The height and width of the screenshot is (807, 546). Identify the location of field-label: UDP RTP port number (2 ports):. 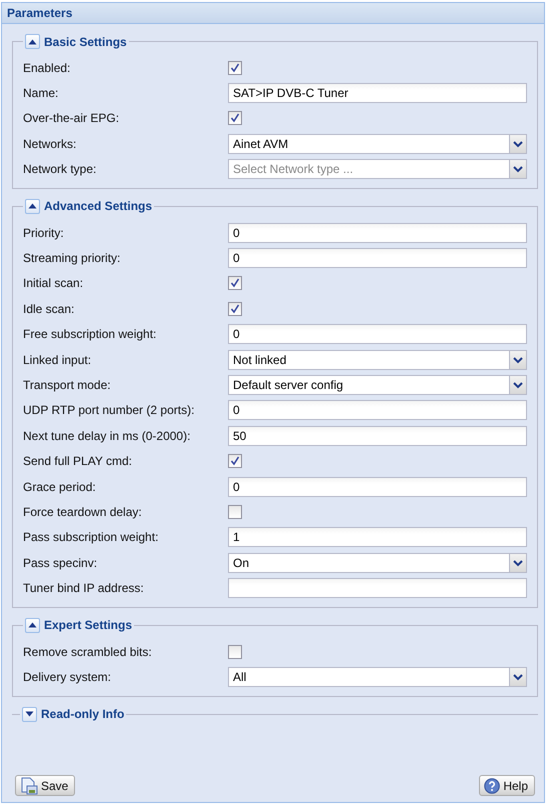
(109, 410).